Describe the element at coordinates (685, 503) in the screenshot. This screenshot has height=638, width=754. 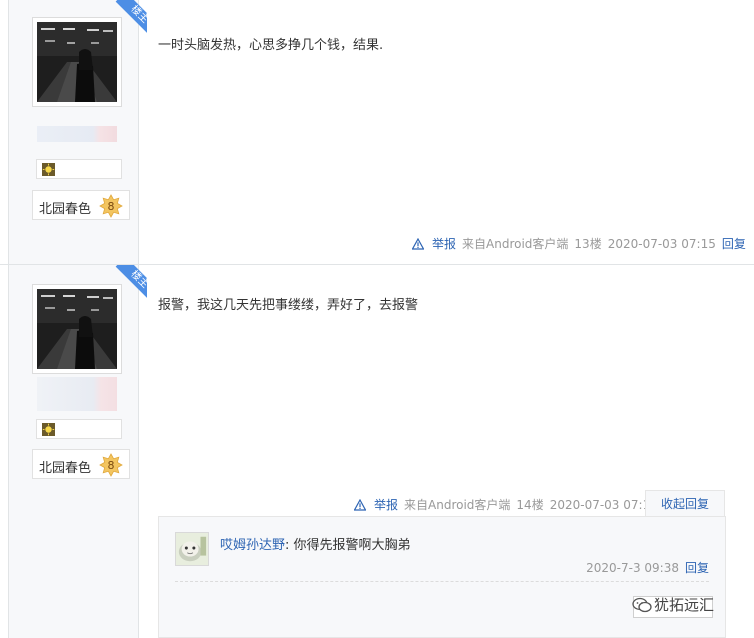
I see `collapse-replies-button: 收起回复` at that location.